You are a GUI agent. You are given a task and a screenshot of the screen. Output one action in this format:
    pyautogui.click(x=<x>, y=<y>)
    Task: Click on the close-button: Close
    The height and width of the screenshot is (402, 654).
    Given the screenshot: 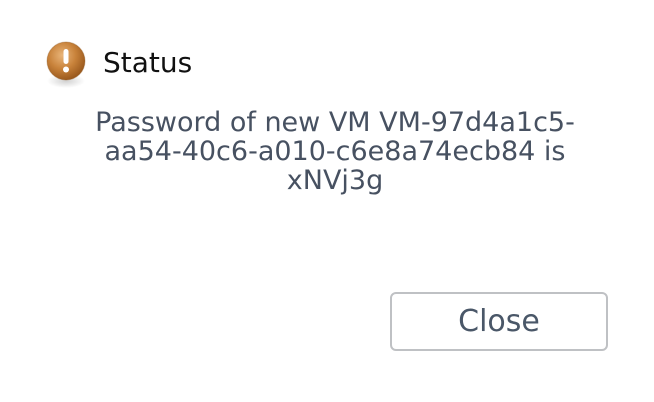 What is the action you would take?
    pyautogui.click(x=499, y=321)
    